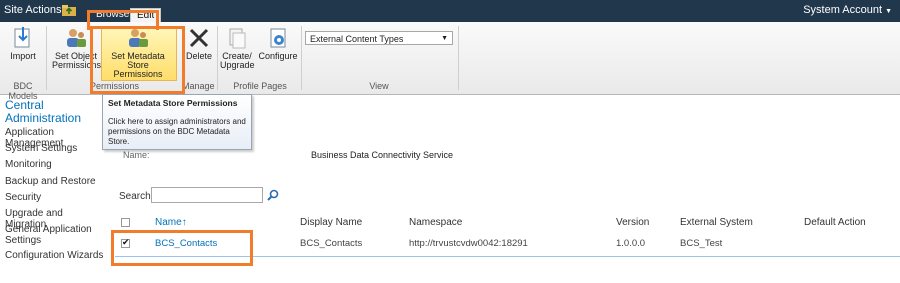 The width and height of the screenshot is (900, 283). Describe the element at coordinates (54, 235) in the screenshot. I see `nav-item-general-application-settings: General Application Settings` at that location.